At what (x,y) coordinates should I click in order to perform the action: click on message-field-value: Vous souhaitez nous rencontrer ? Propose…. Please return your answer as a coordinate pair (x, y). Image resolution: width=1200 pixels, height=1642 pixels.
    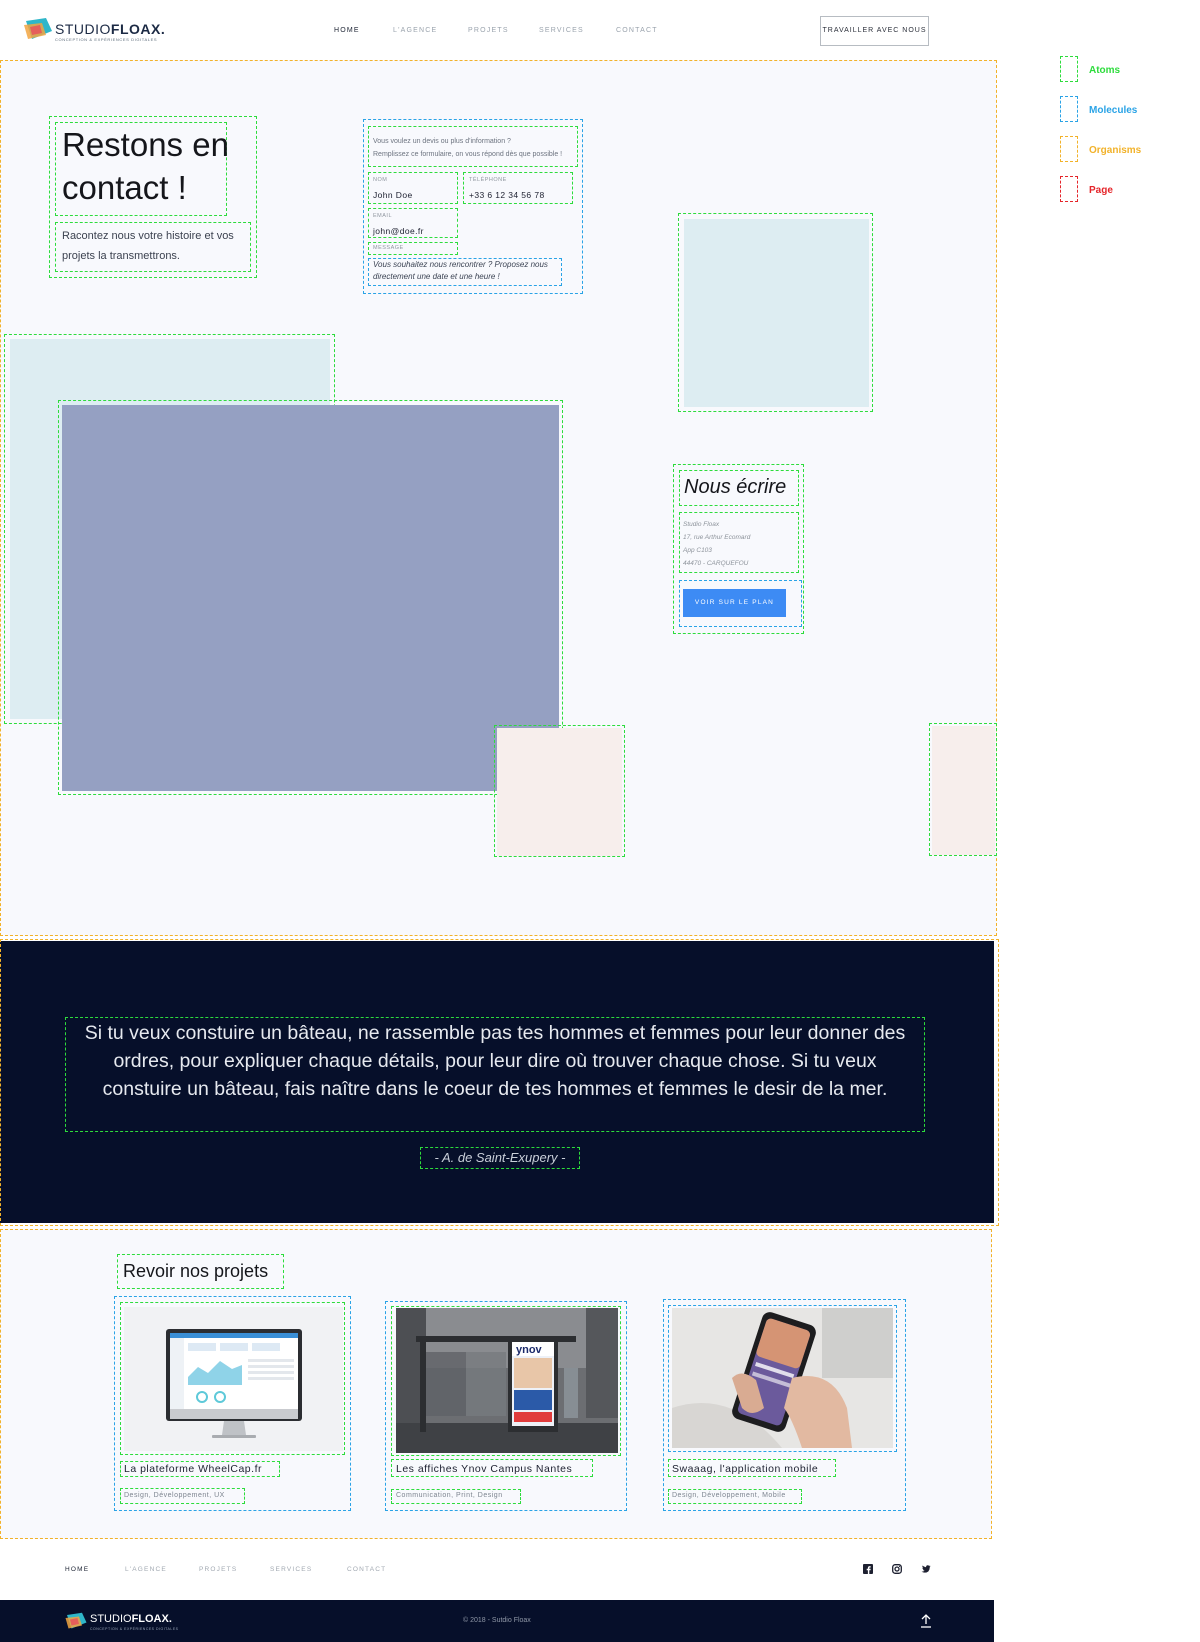
    Looking at the image, I should click on (466, 271).